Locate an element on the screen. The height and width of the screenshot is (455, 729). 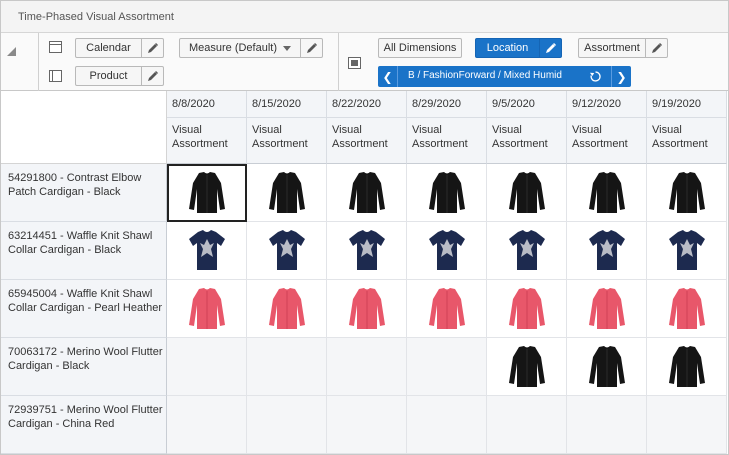
measure-edit-button is located at coordinates (312, 48).